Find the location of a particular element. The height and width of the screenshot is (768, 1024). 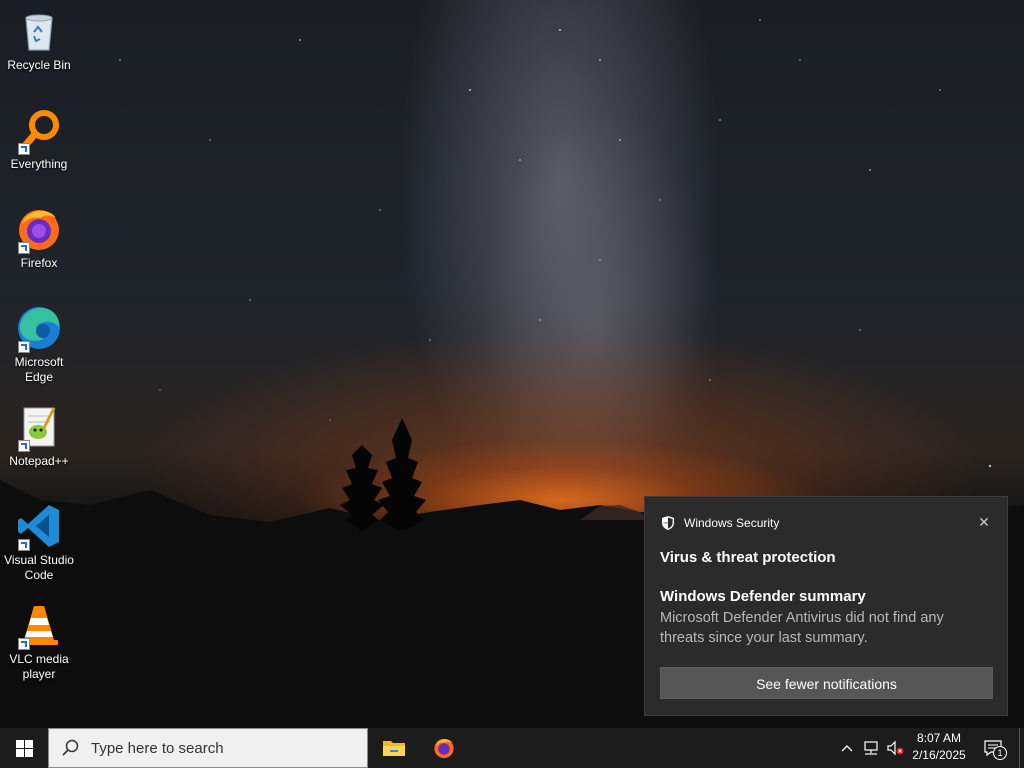

desktop-icon-label: Everything is located at coordinates (39, 164).